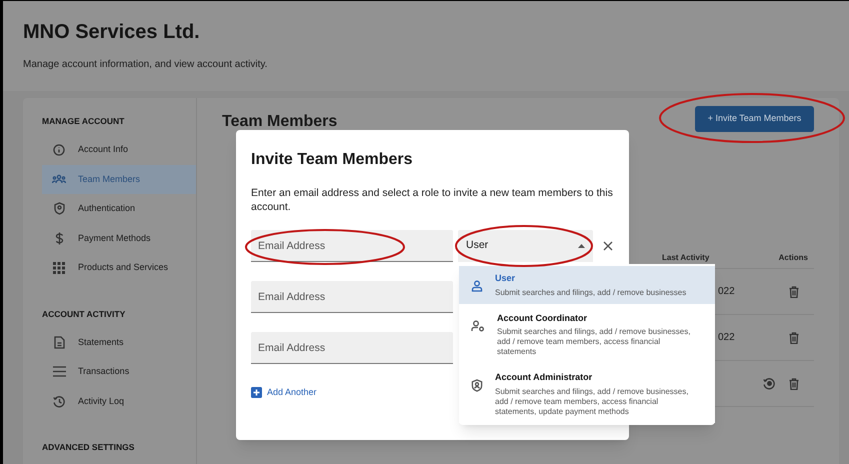  I want to click on role-option: Account Administrator Submit searches and filings, add / remove businesses, add / remove team members, access financial statements, update payment methods, so click(587, 393).